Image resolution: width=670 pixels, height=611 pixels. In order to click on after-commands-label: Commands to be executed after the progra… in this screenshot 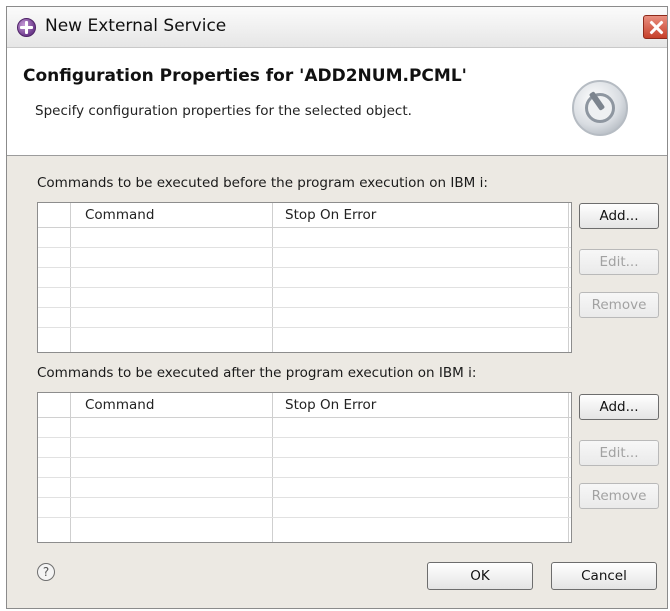, I will do `click(257, 373)`.